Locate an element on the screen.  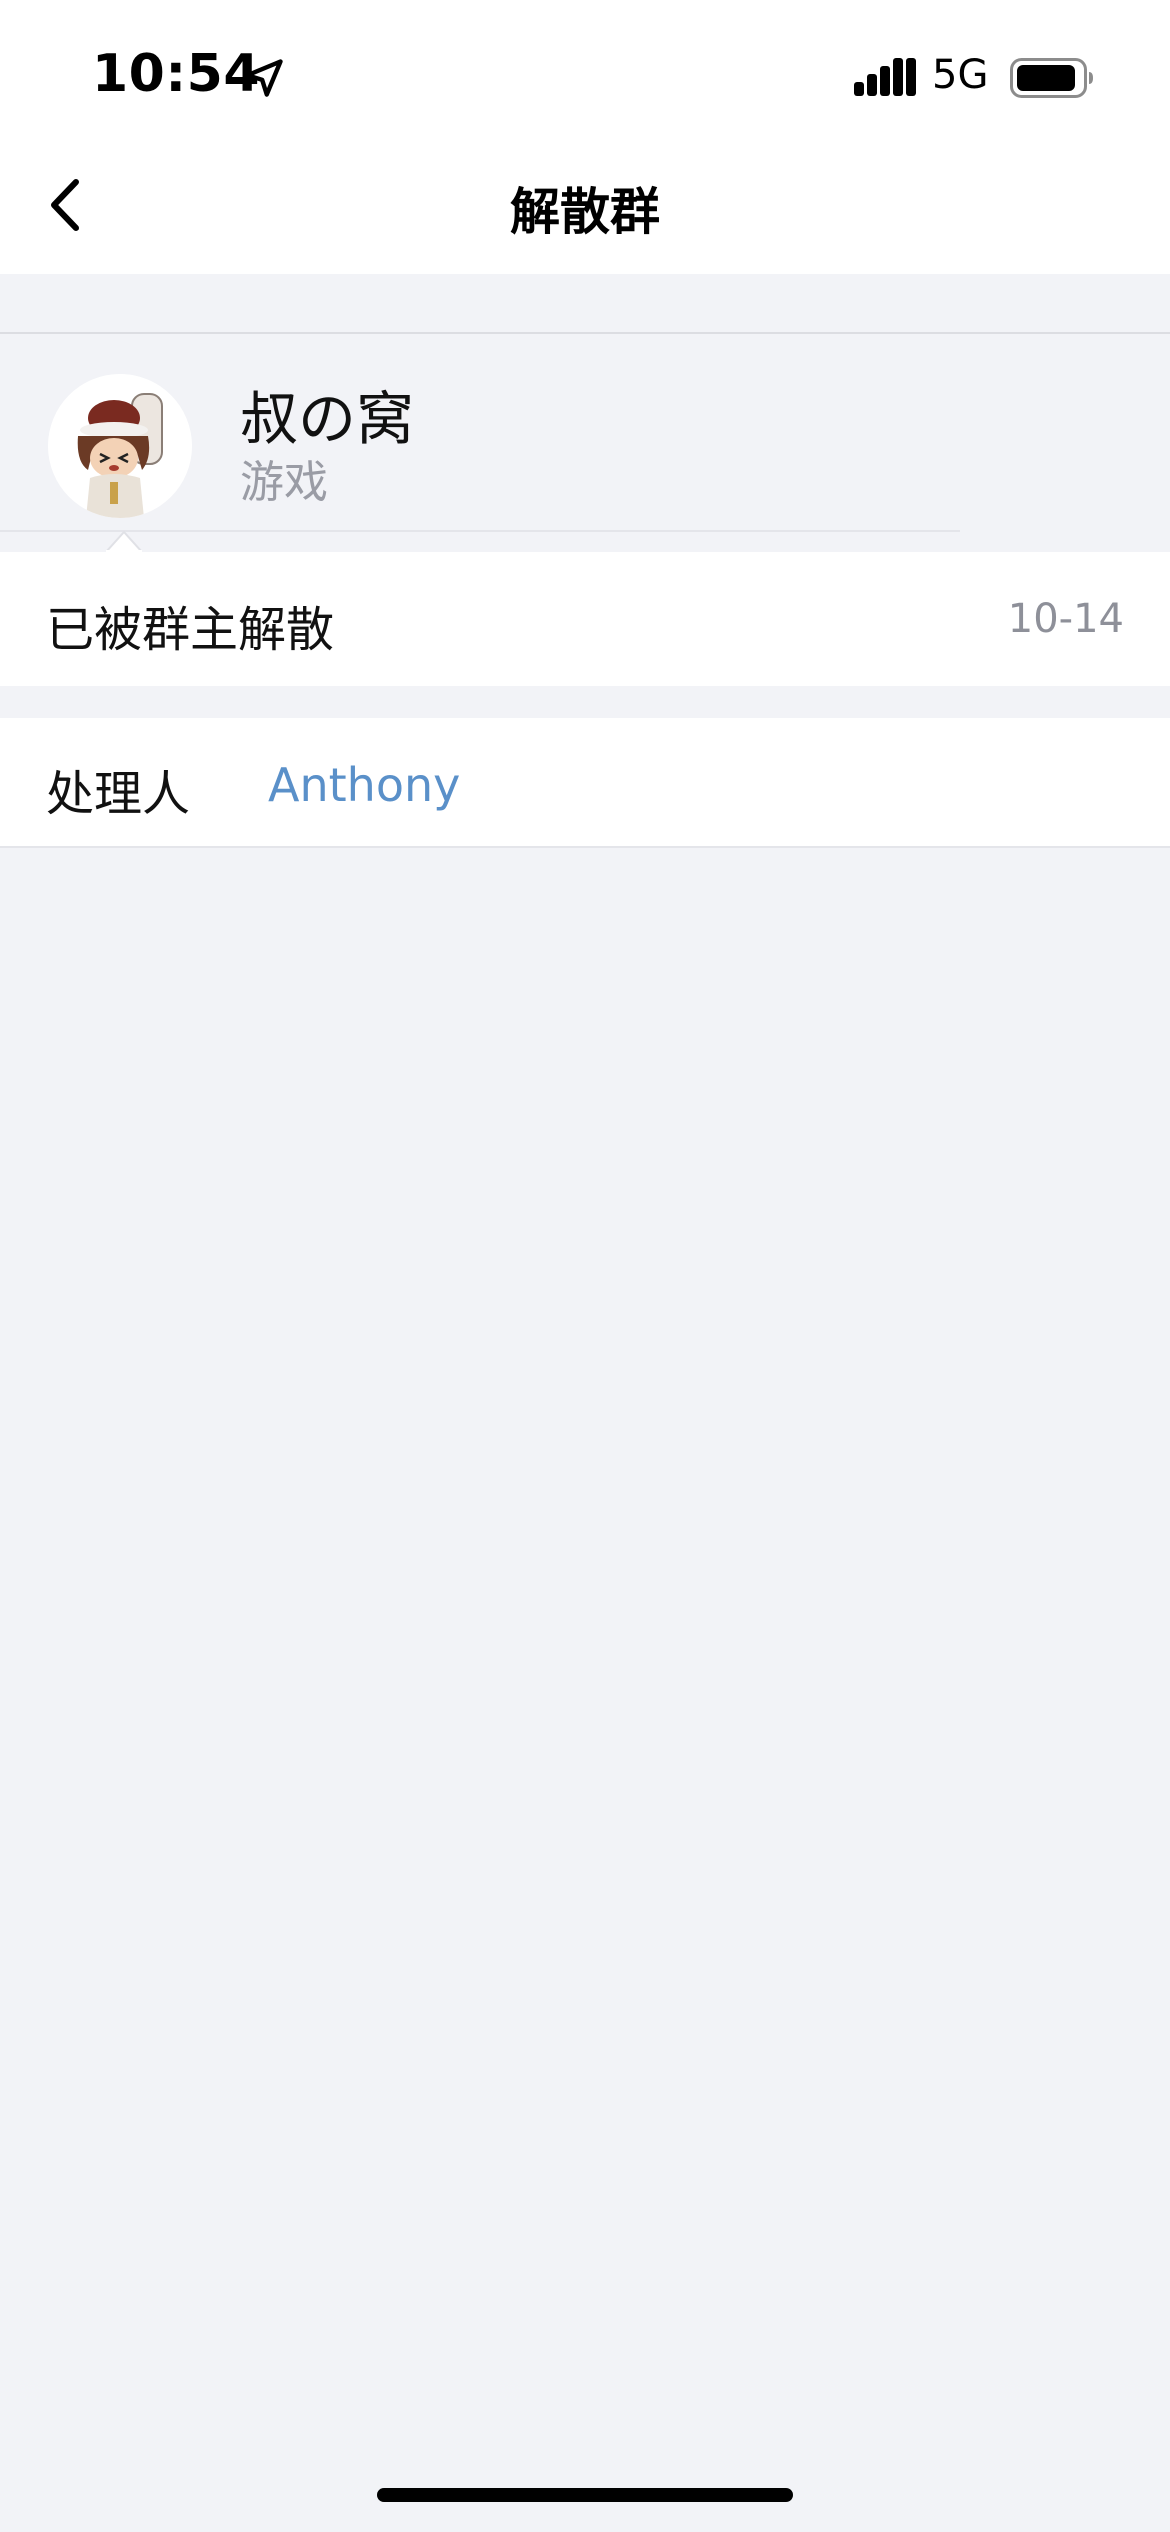
cartoon-character-icon is located at coordinates (120, 446).